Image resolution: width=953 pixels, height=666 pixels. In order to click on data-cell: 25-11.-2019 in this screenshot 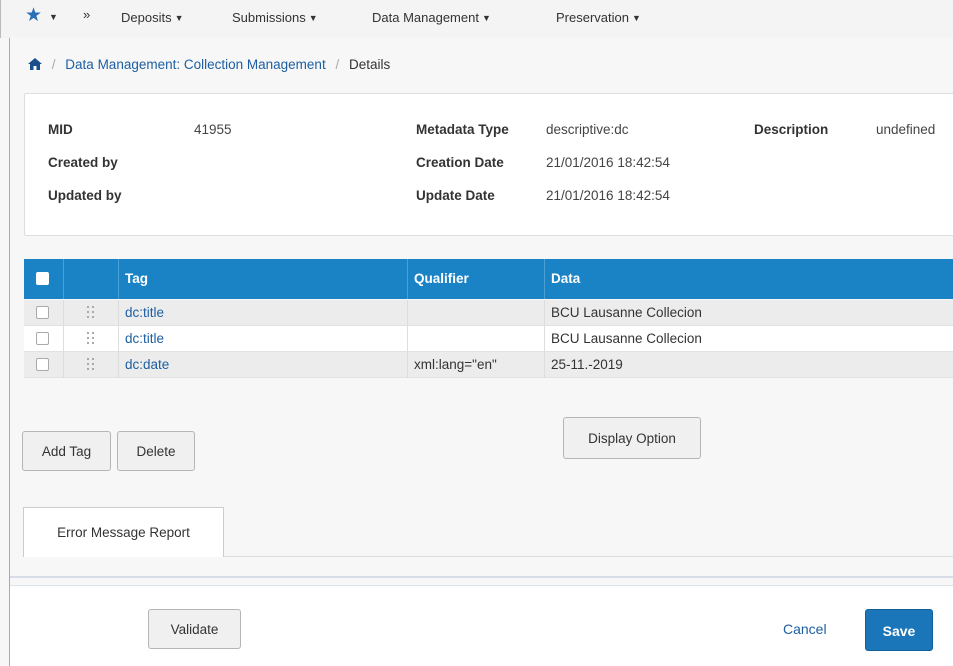, I will do `click(587, 364)`.